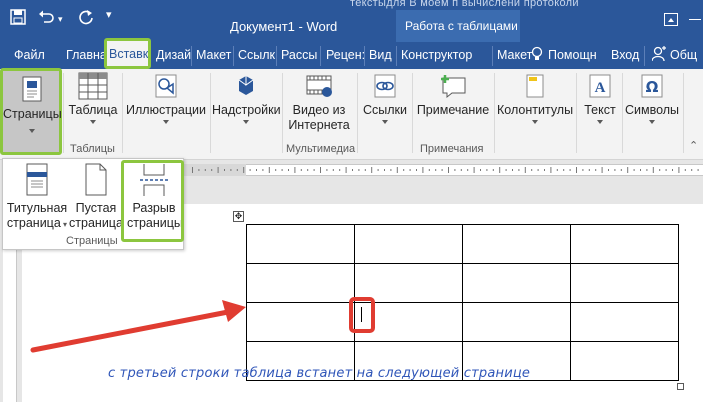  Describe the element at coordinates (345, 55) in the screenshot. I see `tab-review: Рецен:` at that location.